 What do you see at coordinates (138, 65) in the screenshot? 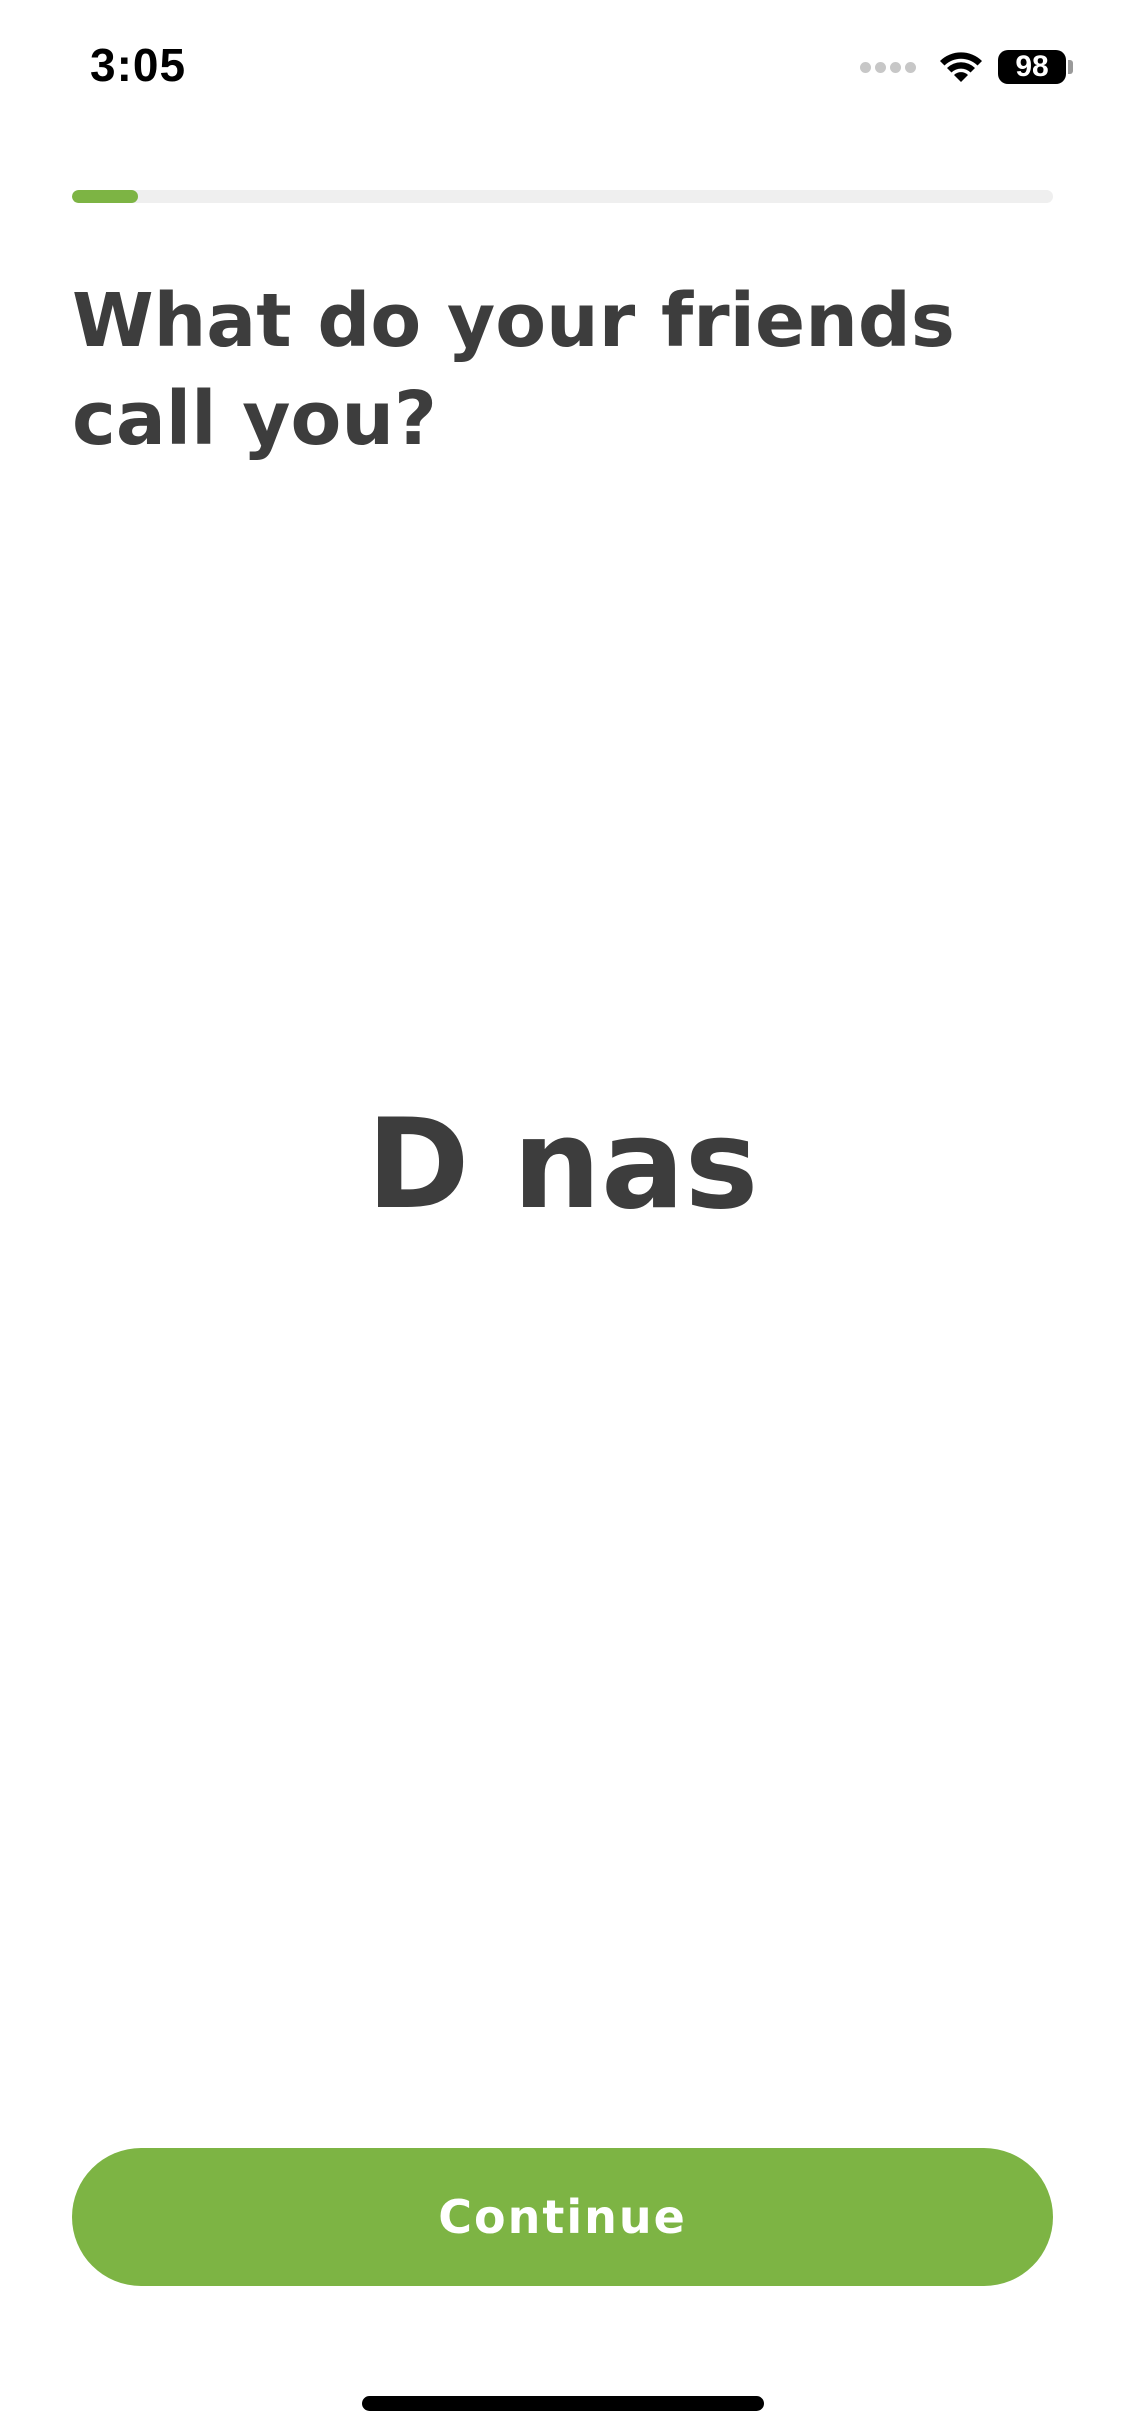
I see `status-time: 3:05` at bounding box center [138, 65].